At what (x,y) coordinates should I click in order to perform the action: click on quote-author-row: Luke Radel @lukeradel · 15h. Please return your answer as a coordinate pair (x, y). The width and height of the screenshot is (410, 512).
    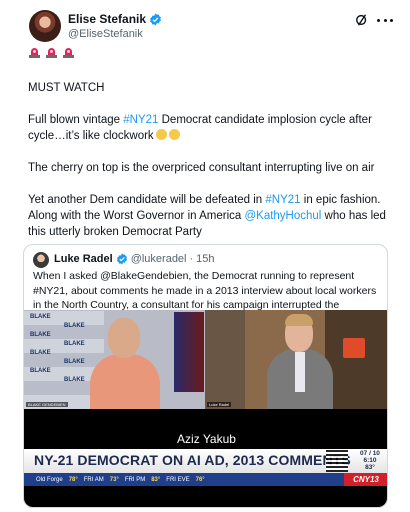
    Looking at the image, I should click on (134, 259).